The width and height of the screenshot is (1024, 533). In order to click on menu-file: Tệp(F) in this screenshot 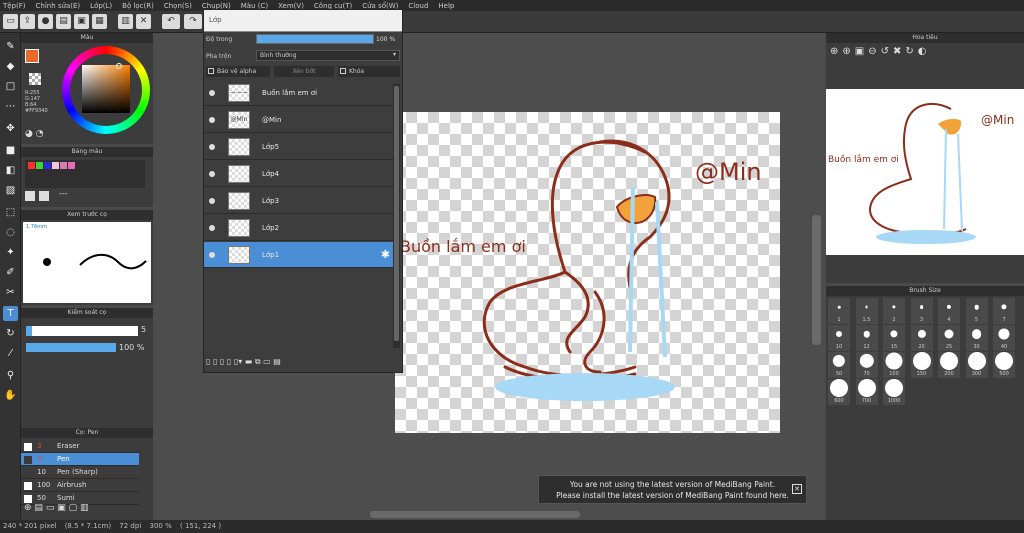, I will do `click(14, 6)`.